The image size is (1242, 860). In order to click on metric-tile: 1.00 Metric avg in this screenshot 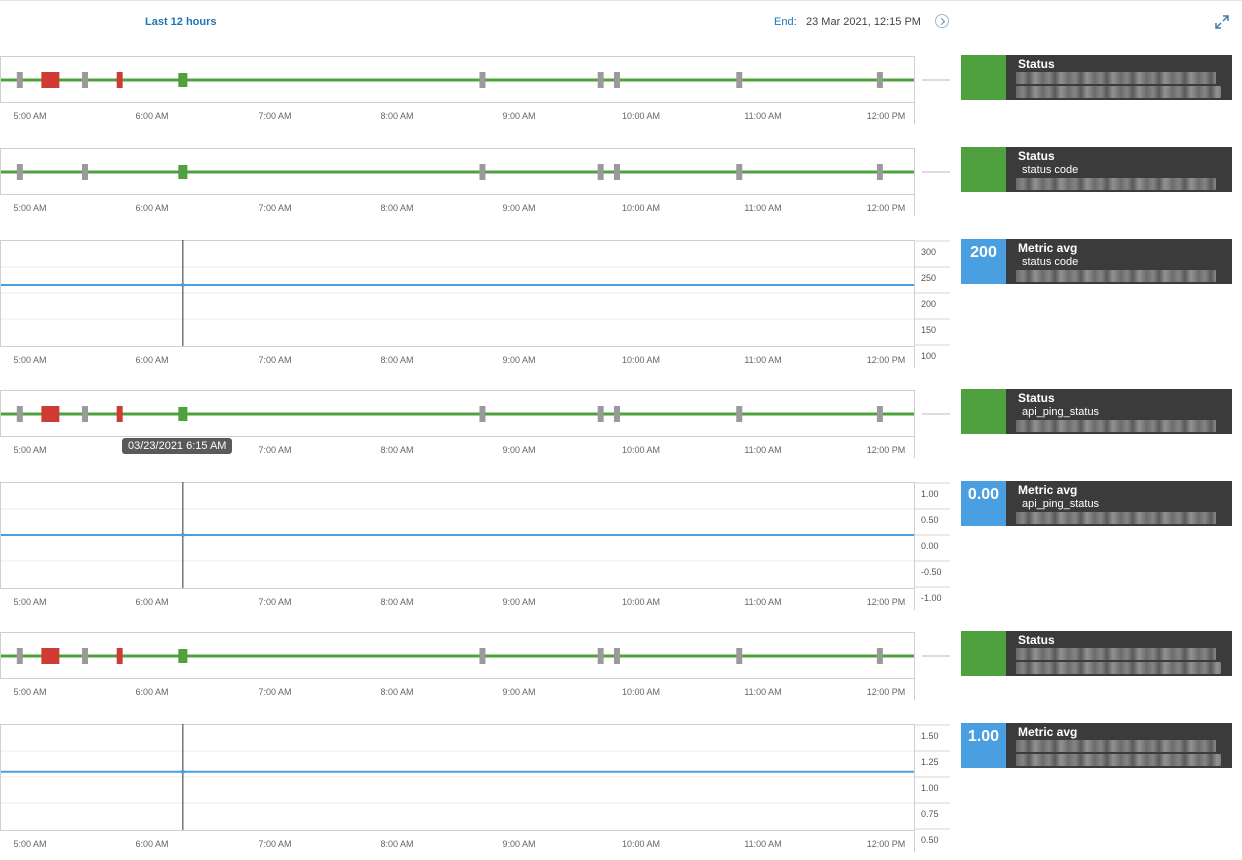, I will do `click(1096, 745)`.